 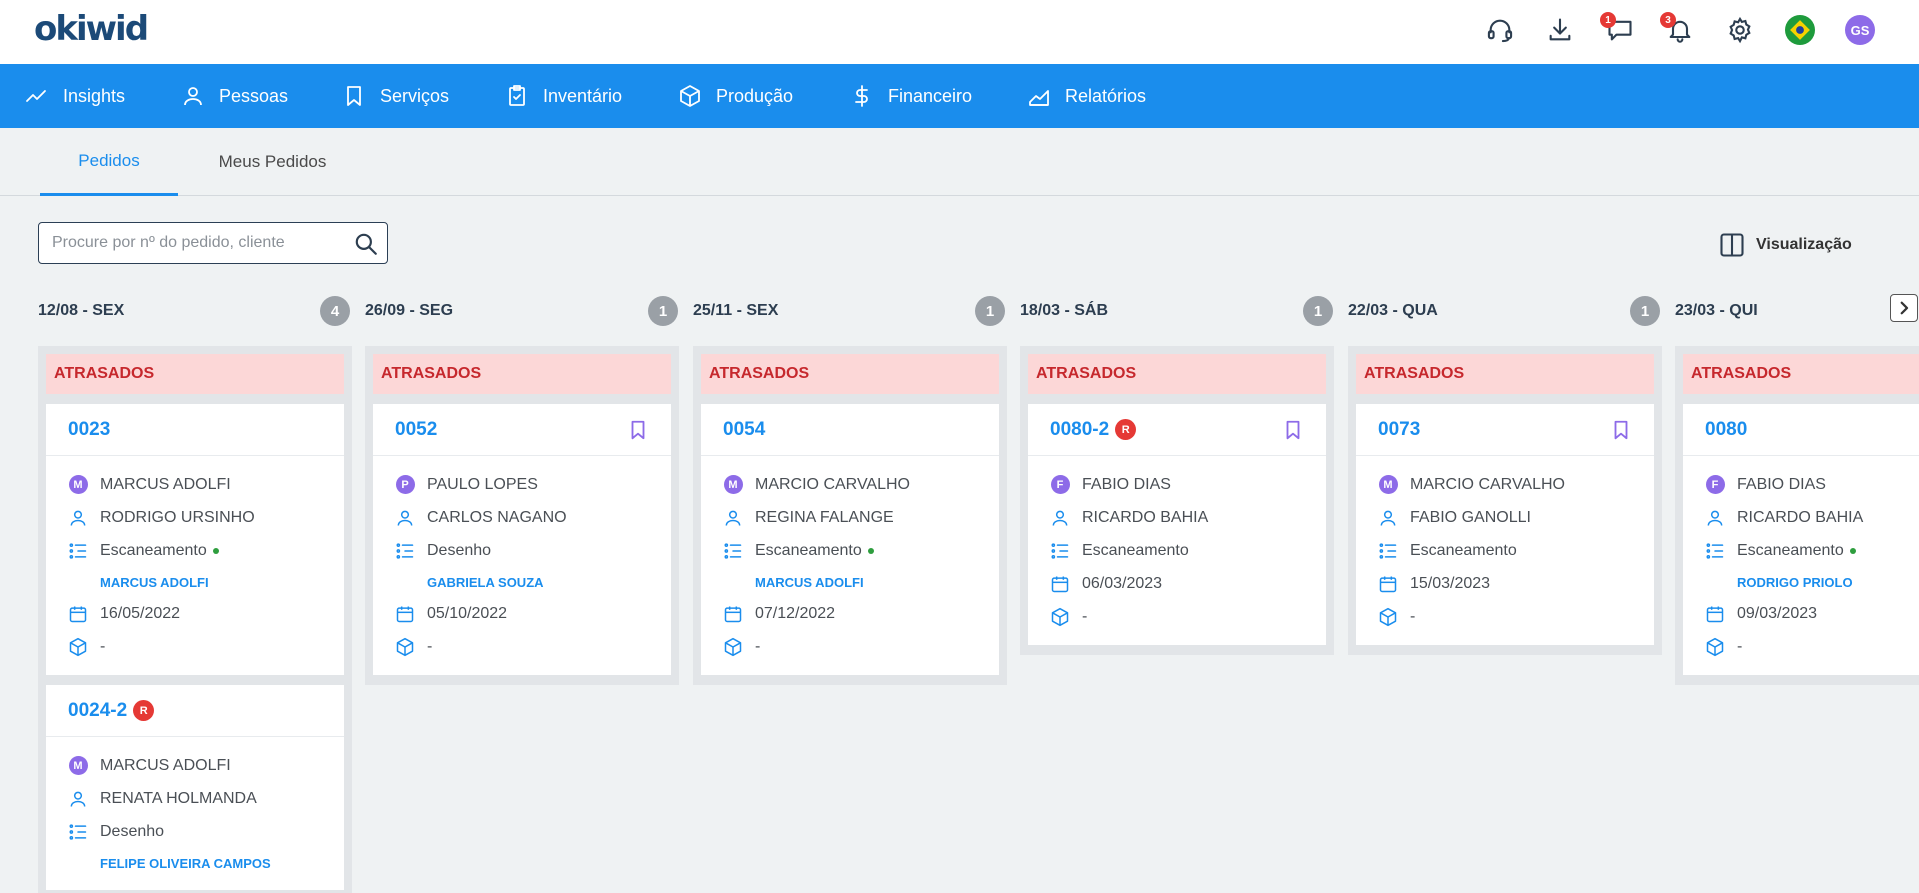 What do you see at coordinates (522, 582) in the screenshot?
I see `assignee-link: GABRIELA SOUZA` at bounding box center [522, 582].